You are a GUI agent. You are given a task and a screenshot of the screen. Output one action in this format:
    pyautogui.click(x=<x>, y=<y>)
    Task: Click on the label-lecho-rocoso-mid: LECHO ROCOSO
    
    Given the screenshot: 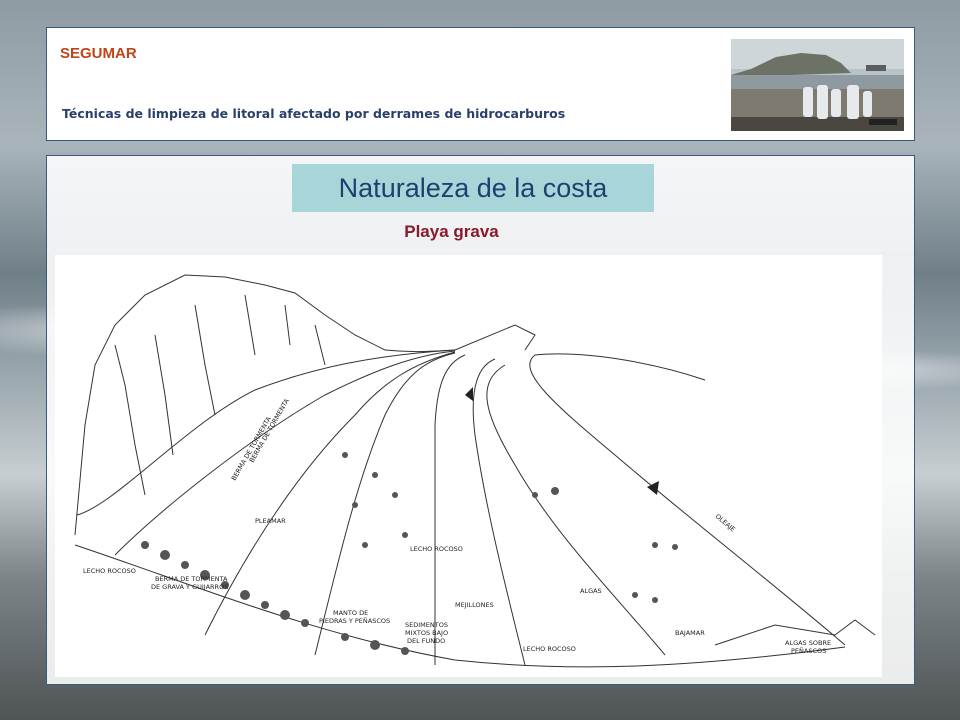 What is the action you would take?
    pyautogui.click(x=436, y=549)
    